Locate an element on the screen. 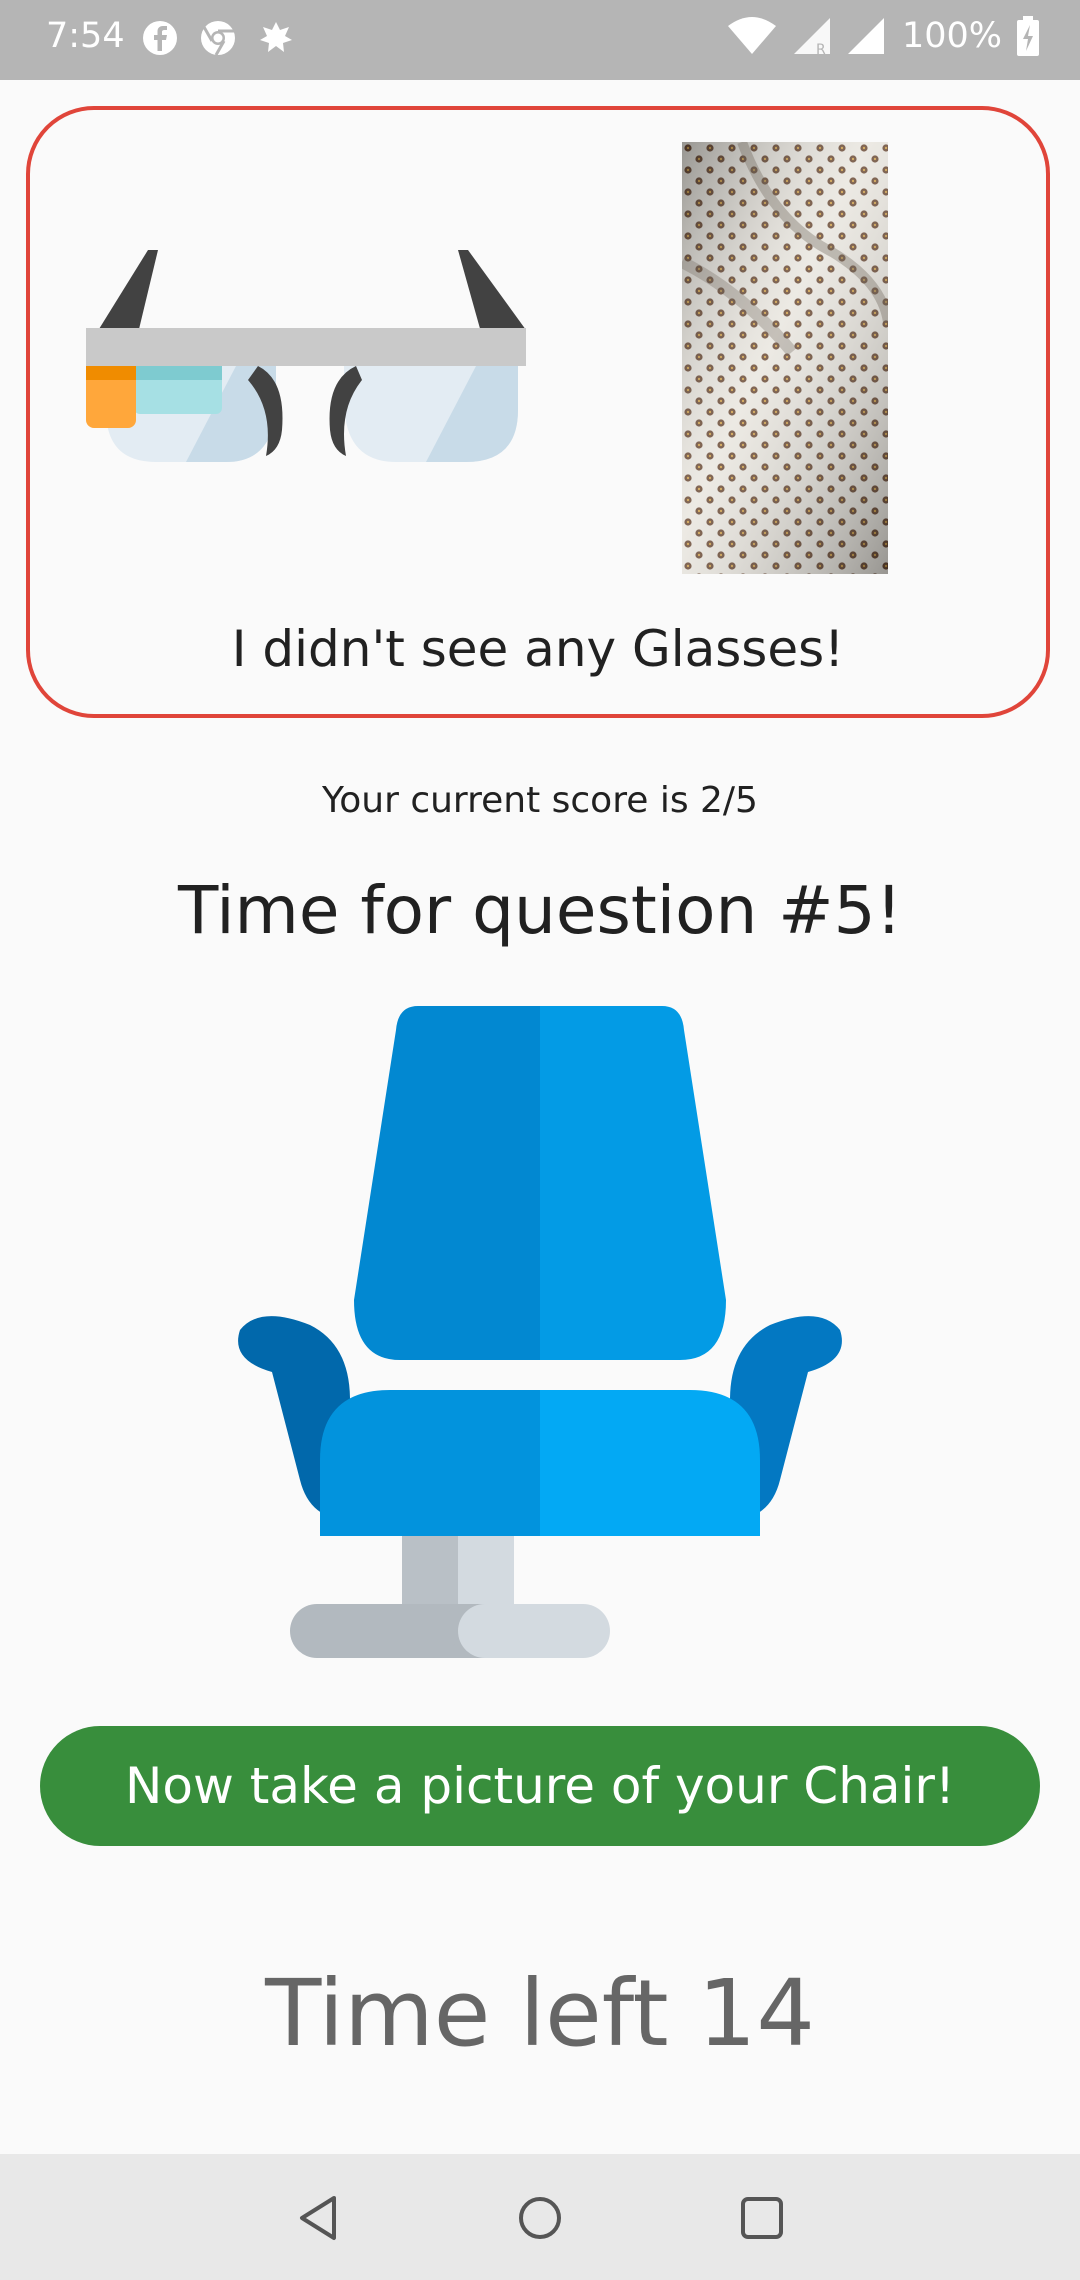  notification-icons is located at coordinates (218, 38).